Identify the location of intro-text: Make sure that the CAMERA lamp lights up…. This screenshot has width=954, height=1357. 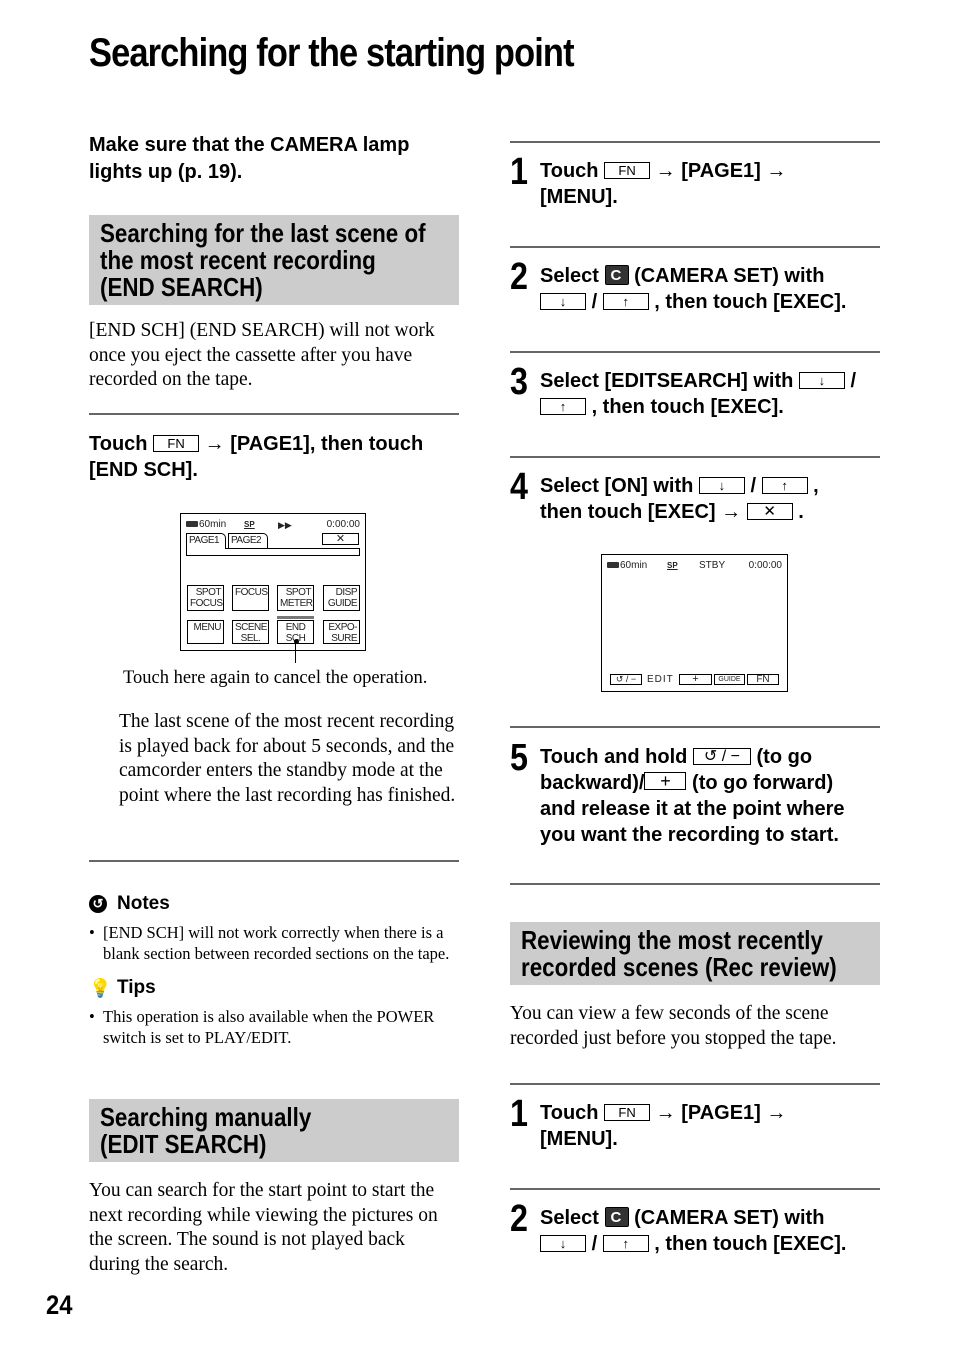
(249, 158).